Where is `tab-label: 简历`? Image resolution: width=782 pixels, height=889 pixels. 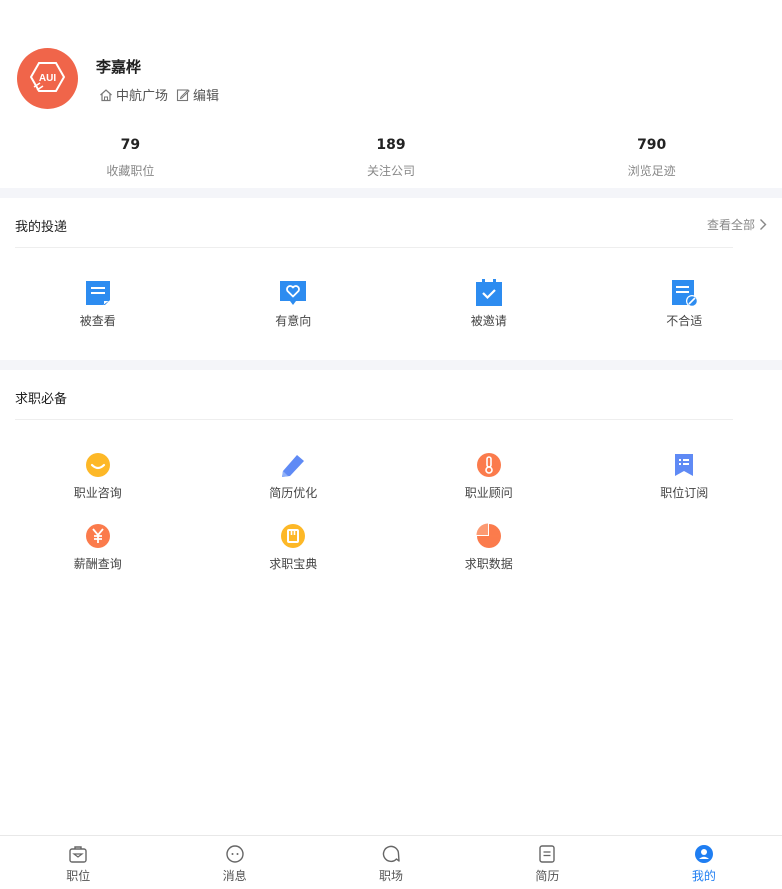 tab-label: 简历 is located at coordinates (547, 876).